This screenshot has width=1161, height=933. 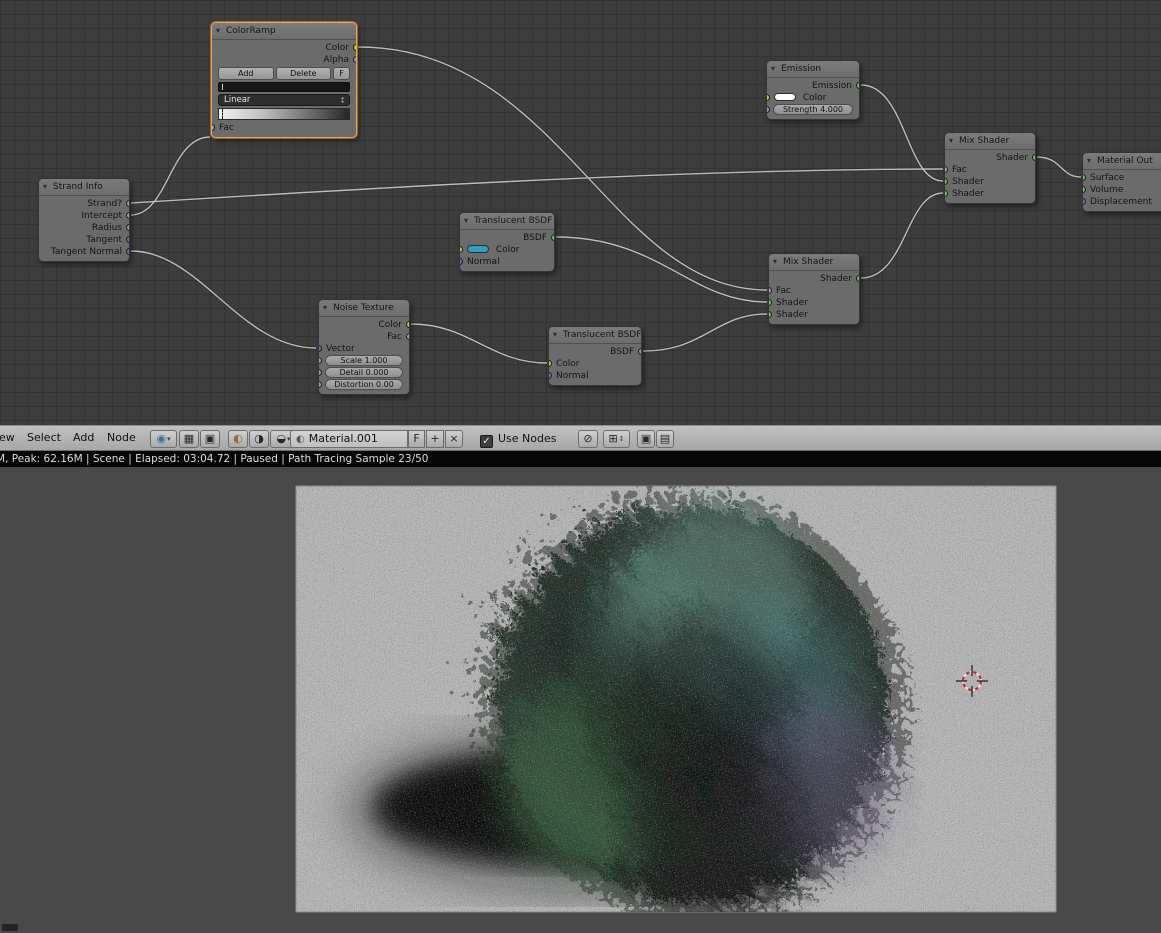 What do you see at coordinates (127, 203) in the screenshot?
I see `socket-strand-output` at bounding box center [127, 203].